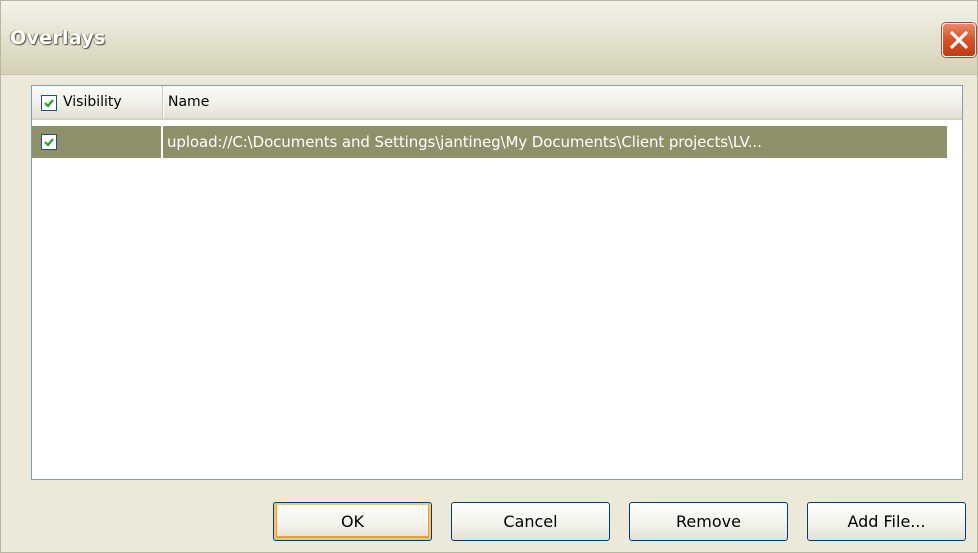 This screenshot has width=978, height=553. I want to click on dialog-title: Overlays, so click(58, 38).